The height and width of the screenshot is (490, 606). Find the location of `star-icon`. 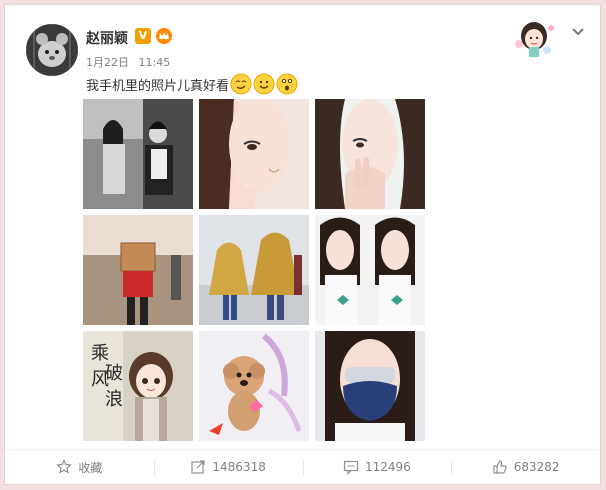

star-icon is located at coordinates (64, 466).